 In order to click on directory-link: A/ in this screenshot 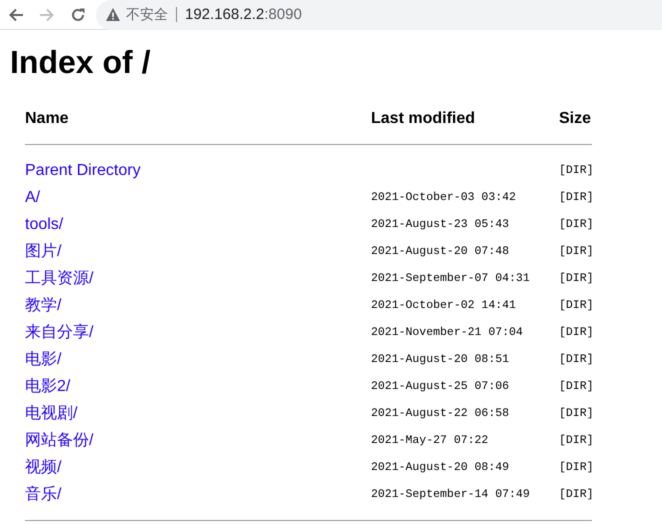, I will do `click(32, 197)`.